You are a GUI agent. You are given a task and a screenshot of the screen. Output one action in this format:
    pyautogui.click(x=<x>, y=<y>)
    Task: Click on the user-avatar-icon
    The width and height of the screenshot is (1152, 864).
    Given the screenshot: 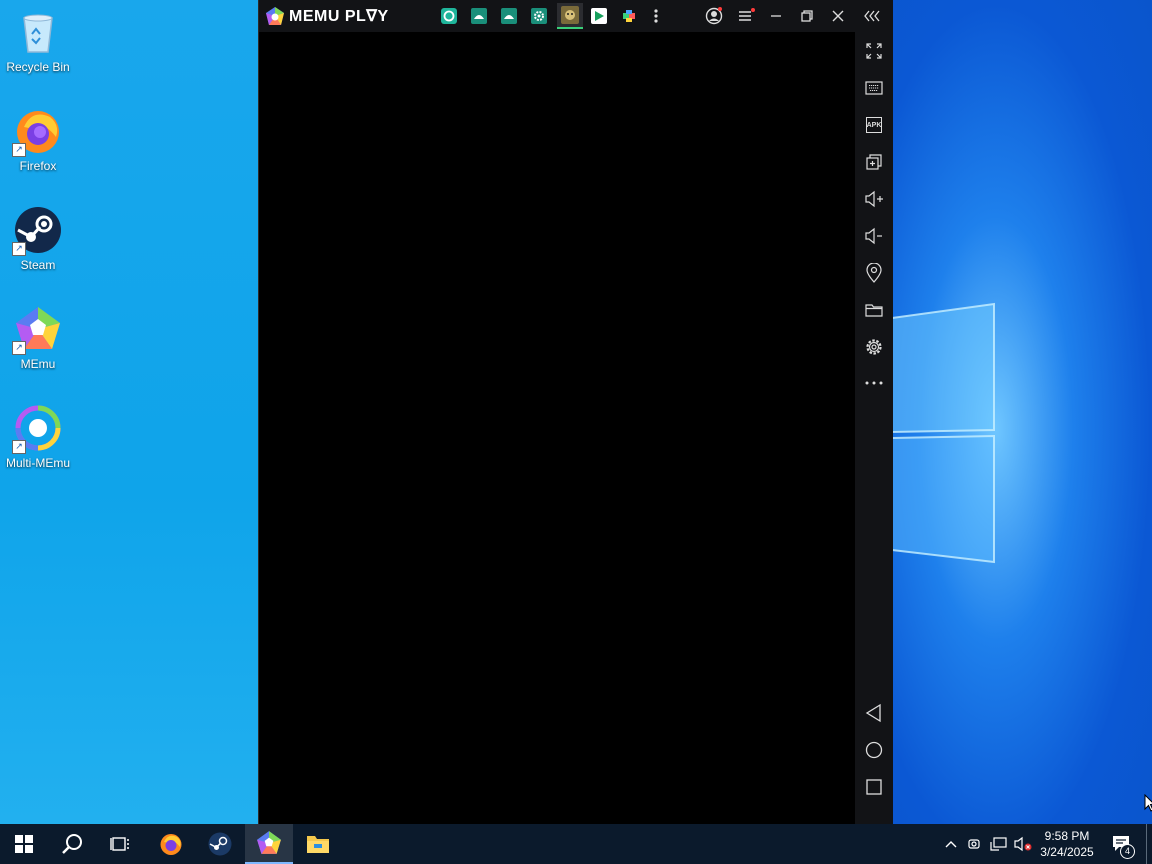 What is the action you would take?
    pyautogui.click(x=714, y=16)
    